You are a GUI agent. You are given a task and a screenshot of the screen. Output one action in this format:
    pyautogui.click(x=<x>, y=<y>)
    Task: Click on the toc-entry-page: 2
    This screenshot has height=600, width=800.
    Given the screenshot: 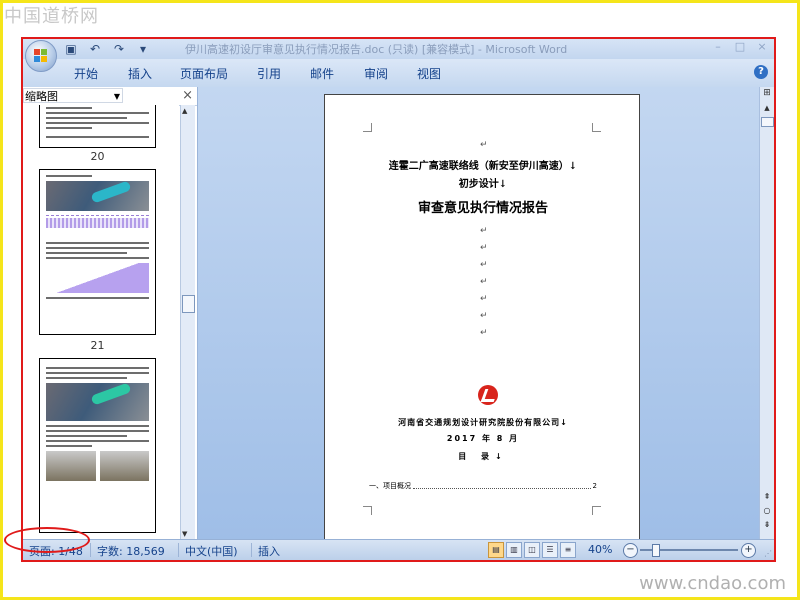 What is the action you would take?
    pyautogui.click(x=594, y=486)
    